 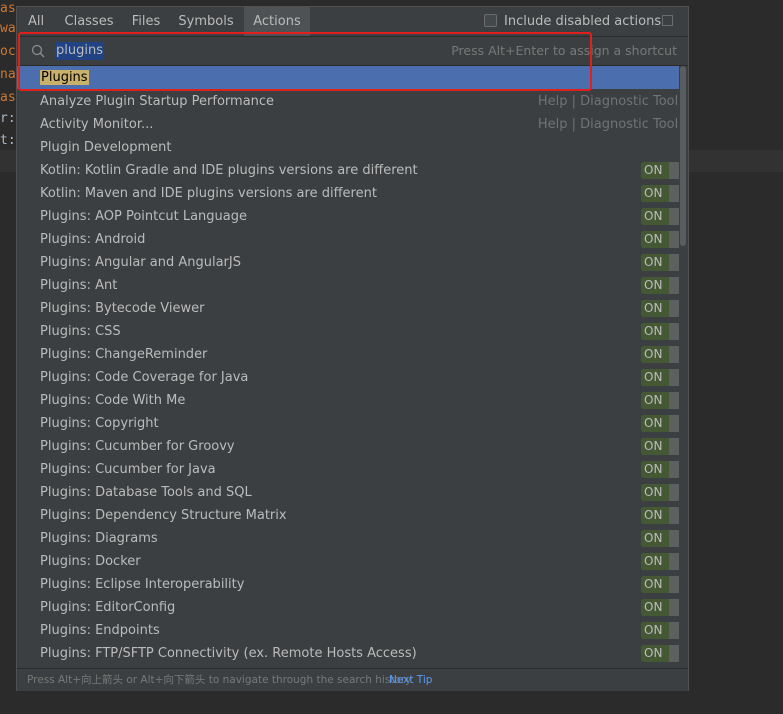 I want to click on include-disabled-checkbox, so click(x=490, y=20).